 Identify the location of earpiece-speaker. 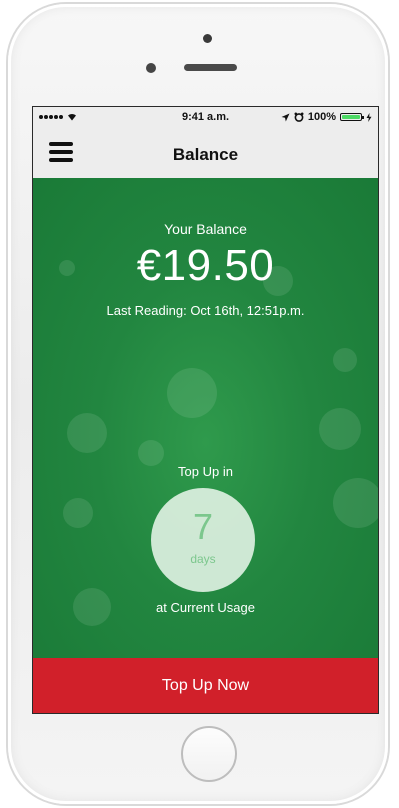
(210, 67).